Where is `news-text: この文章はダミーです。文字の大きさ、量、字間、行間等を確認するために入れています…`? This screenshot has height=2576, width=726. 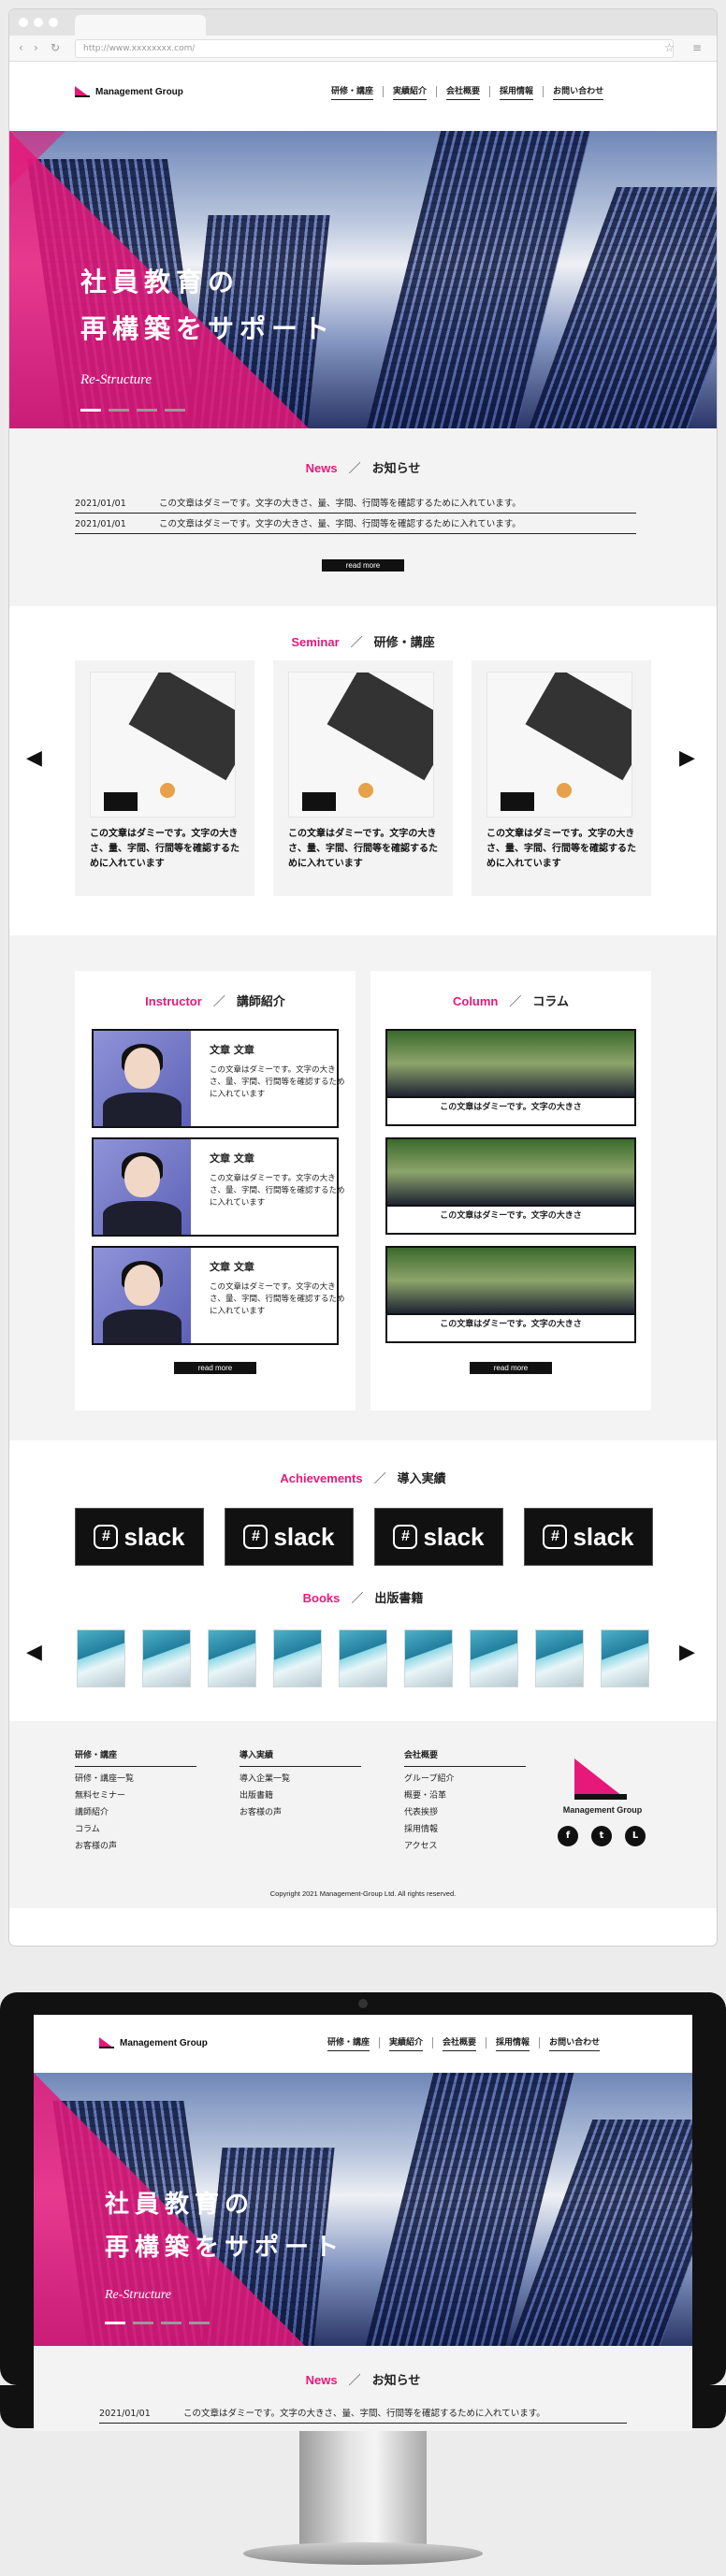
news-text: この文章はダミーです。文字の大きさ、量、字間、行間等を確認するために入れています… is located at coordinates (340, 504).